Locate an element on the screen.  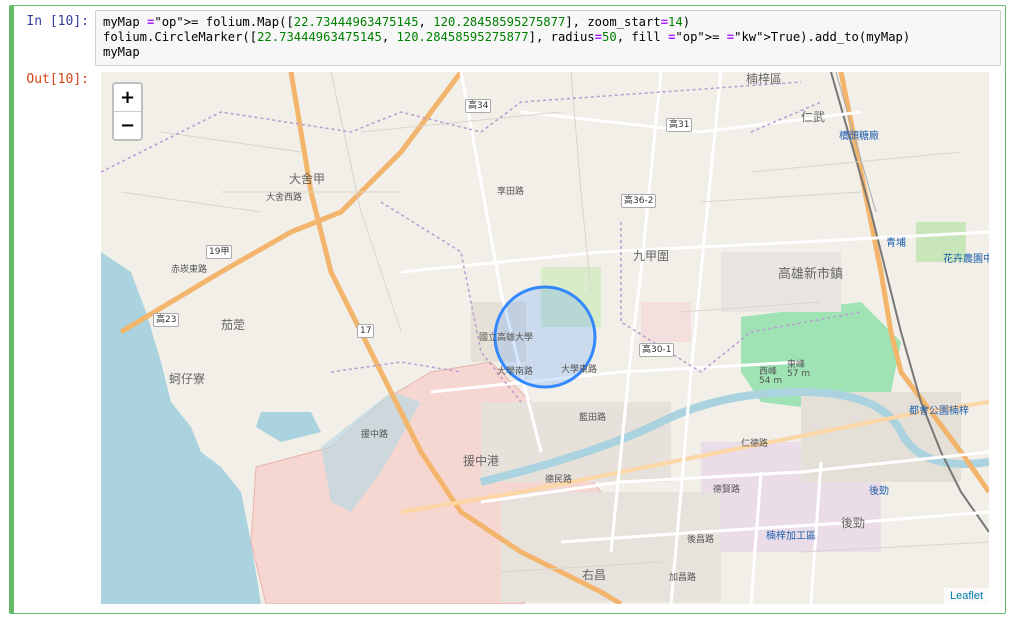
place-label-yuanzhonggang: 援中港 is located at coordinates (481, 461).